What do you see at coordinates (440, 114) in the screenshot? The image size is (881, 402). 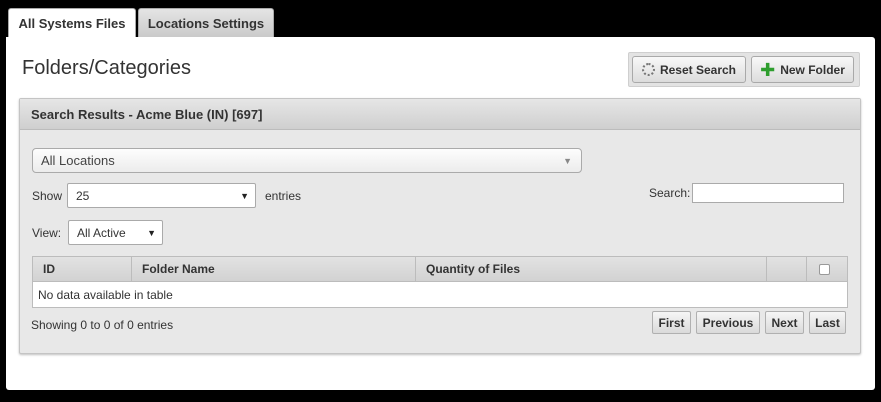 I see `results-header: Search Results - Acme Blue (IN) [697]` at bounding box center [440, 114].